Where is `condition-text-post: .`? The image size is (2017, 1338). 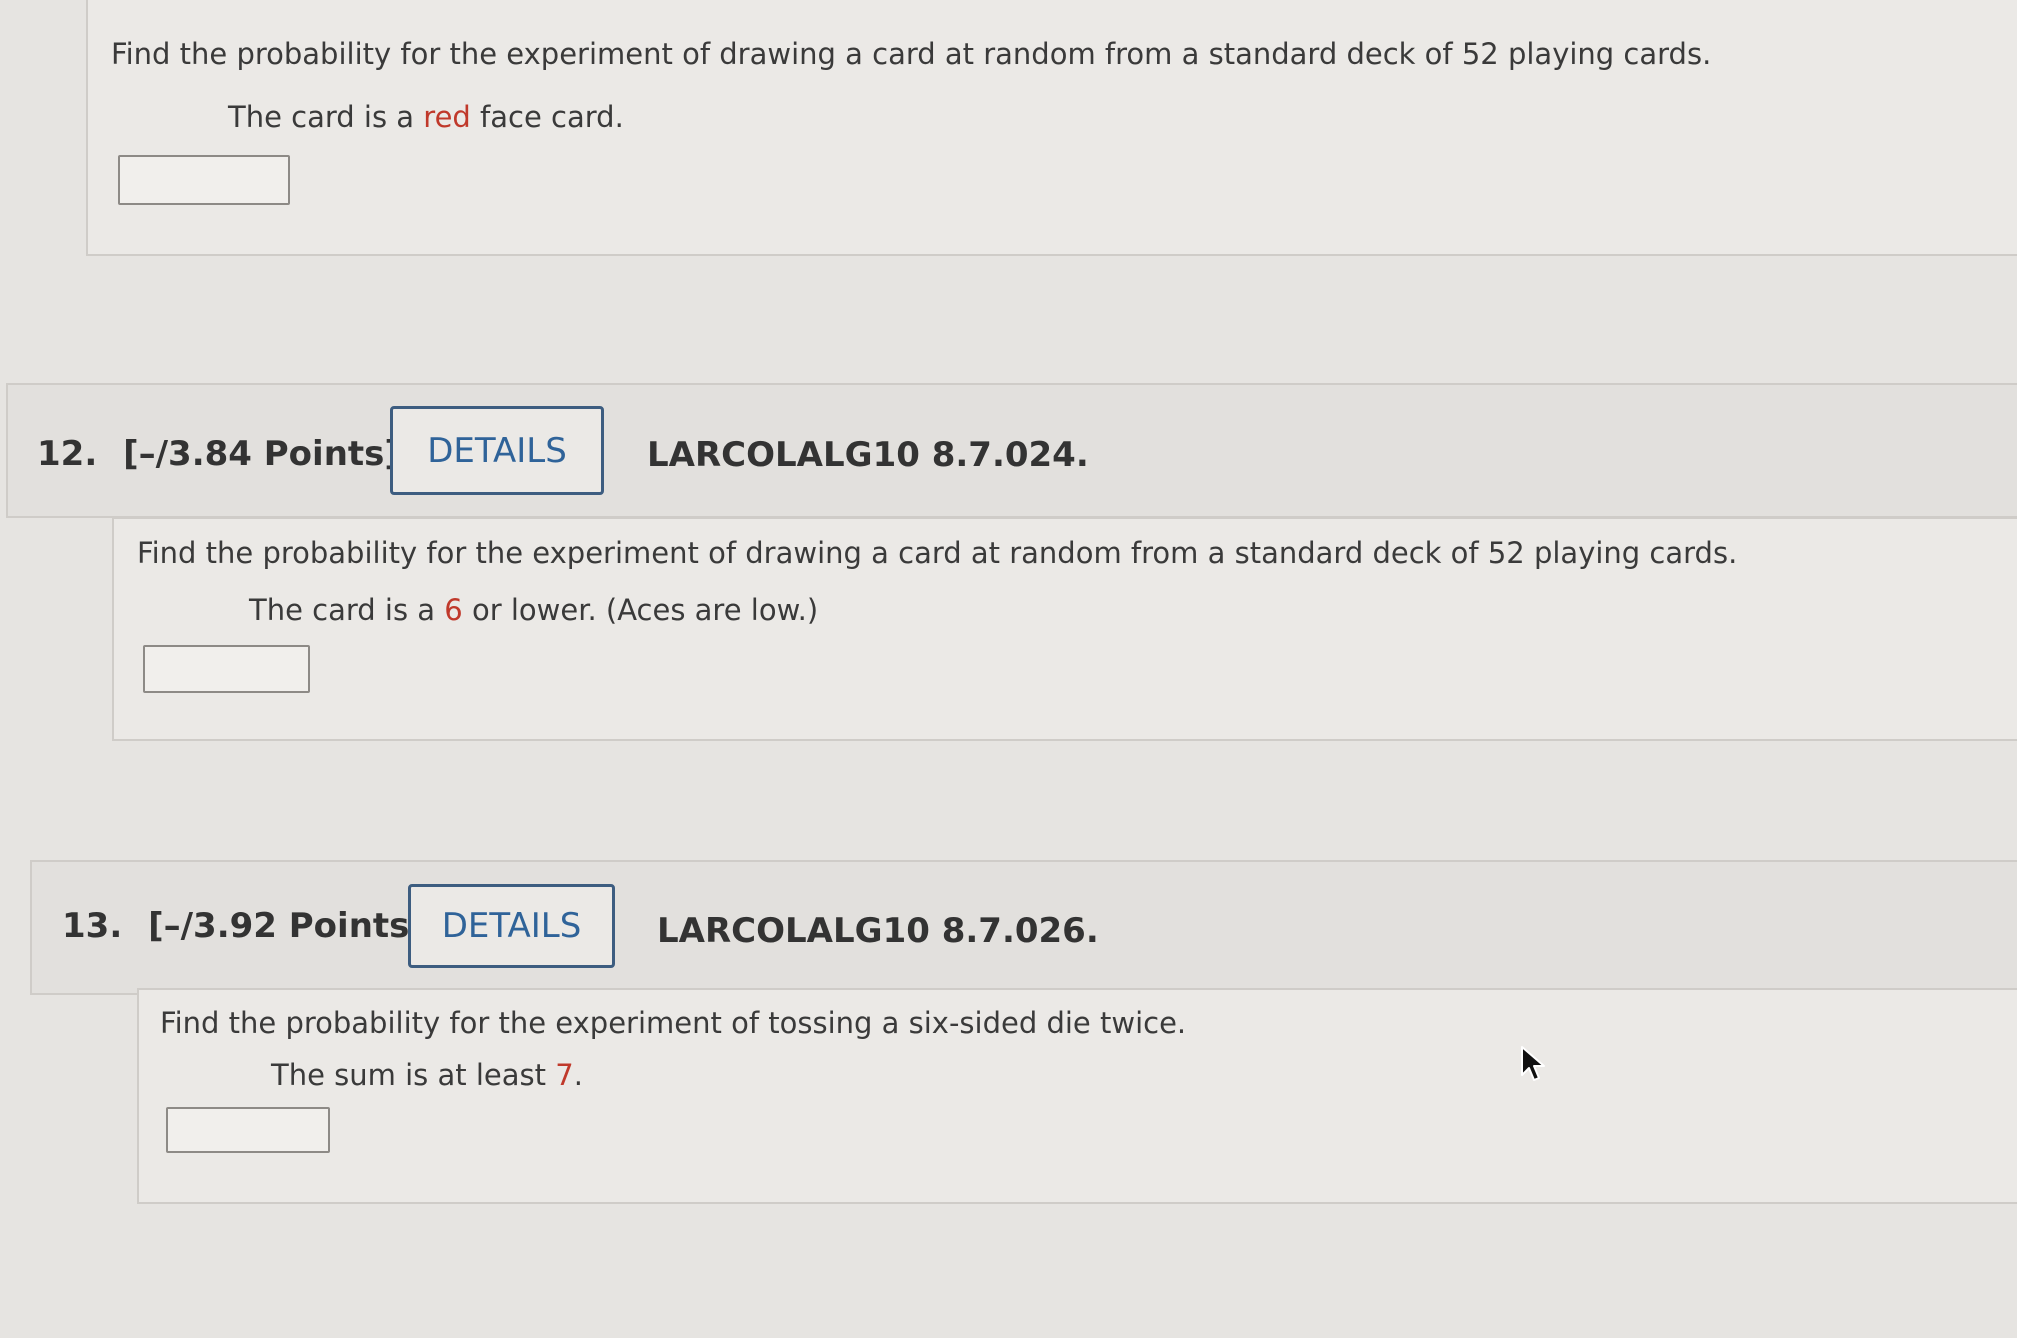 condition-text-post: . is located at coordinates (578, 1075).